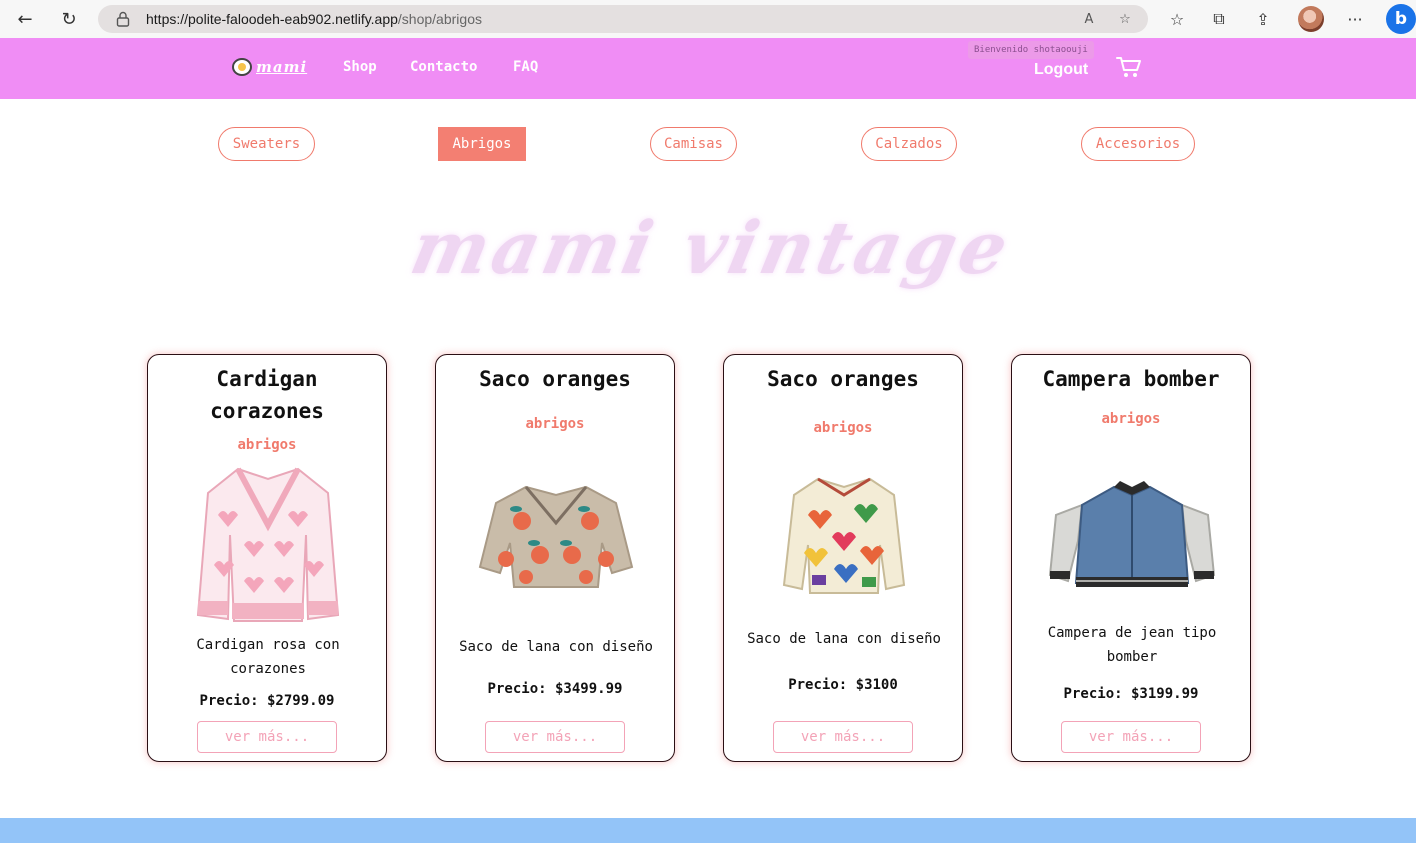  I want to click on footer-band, so click(708, 830).